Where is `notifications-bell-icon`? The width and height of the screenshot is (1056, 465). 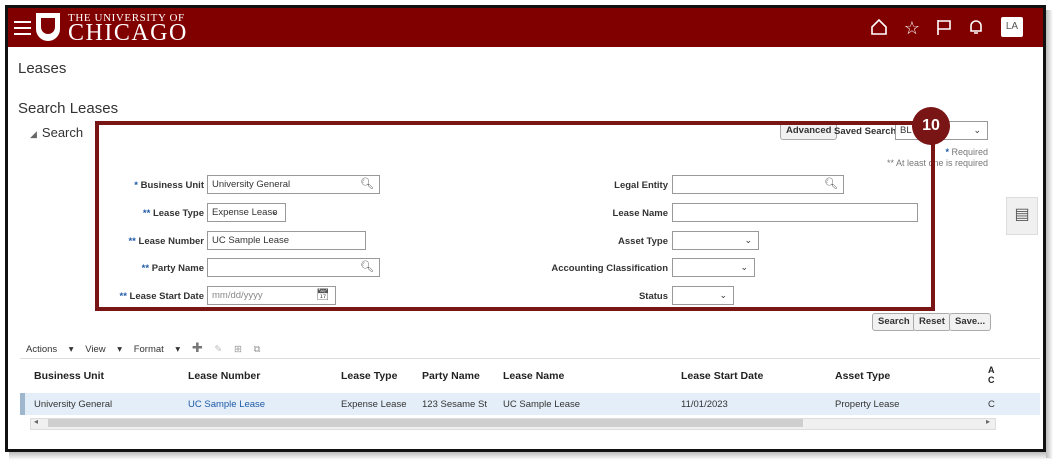 notifications-bell-icon is located at coordinates (976, 28).